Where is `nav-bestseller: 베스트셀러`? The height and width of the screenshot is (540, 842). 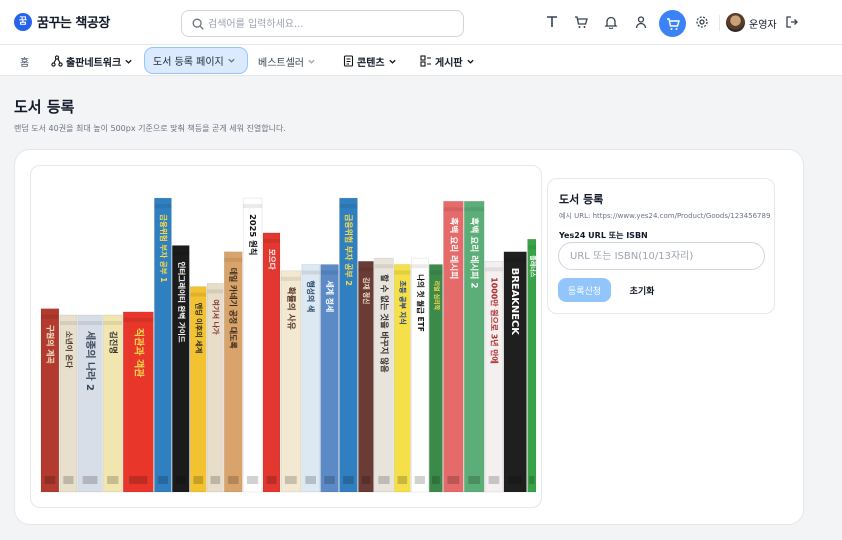 nav-bestseller: 베스트셀러 is located at coordinates (288, 61).